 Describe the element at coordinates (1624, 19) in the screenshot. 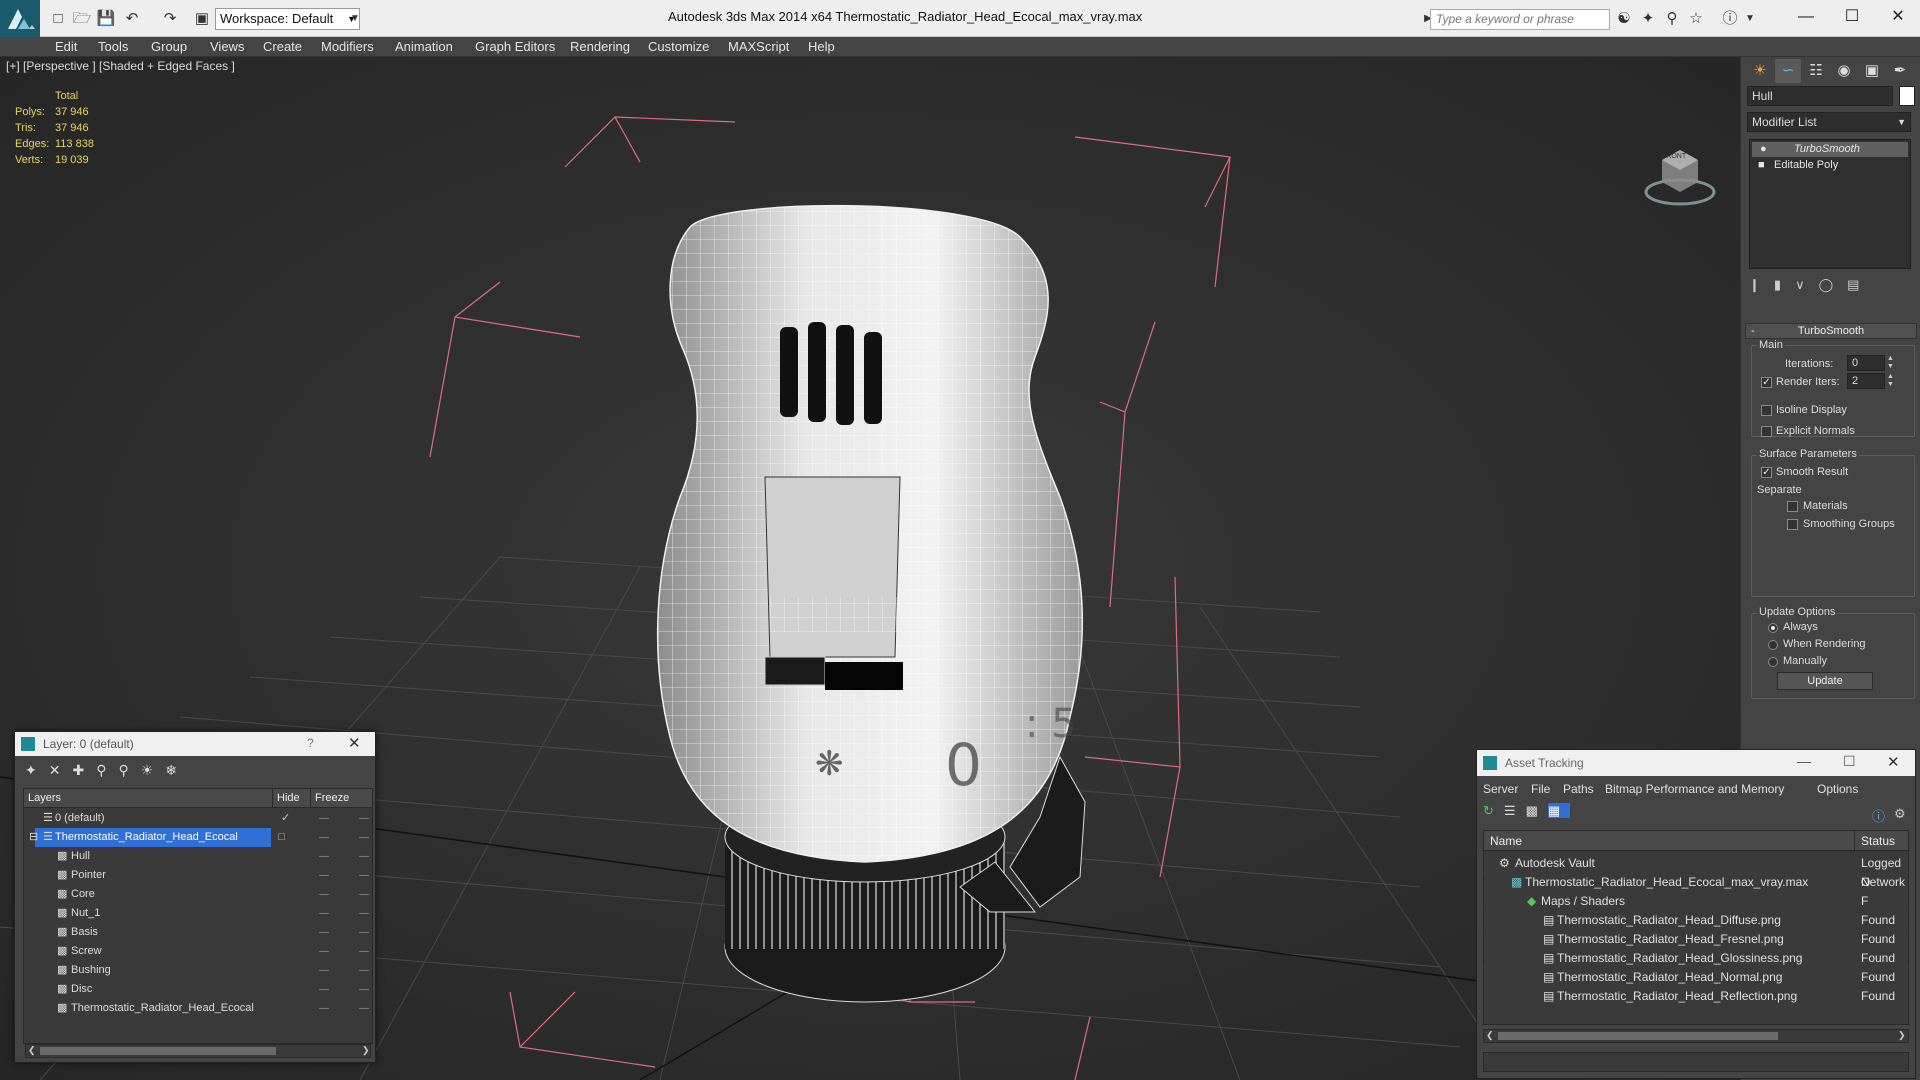

I see `search-binoculars-icon: ☯` at that location.